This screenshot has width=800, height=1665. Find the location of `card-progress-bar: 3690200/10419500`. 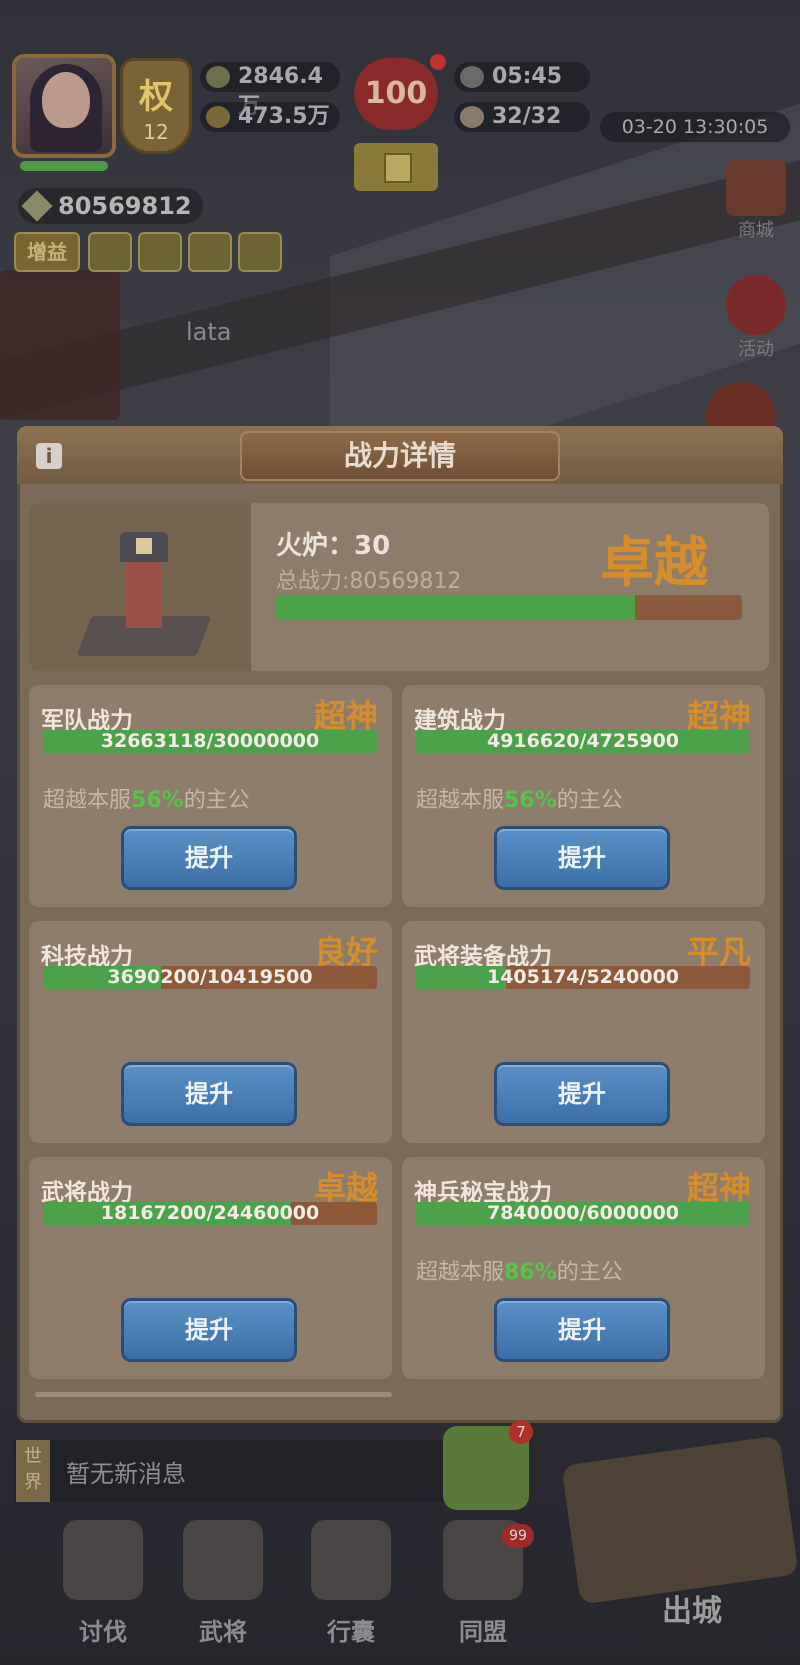

card-progress-bar: 3690200/10419500 is located at coordinates (210, 977).